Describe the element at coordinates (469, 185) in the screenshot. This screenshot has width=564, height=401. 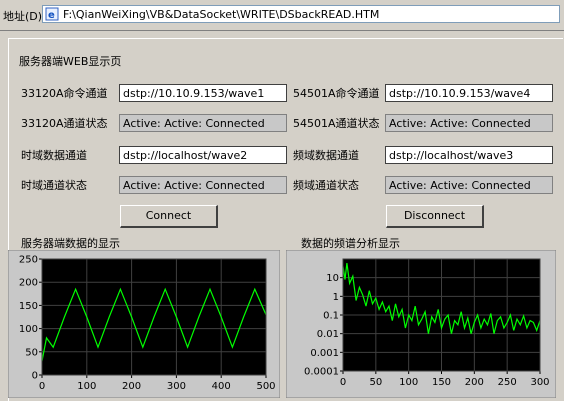
I see `freq-domain-status-indicator: Active: Active: Connected` at that location.